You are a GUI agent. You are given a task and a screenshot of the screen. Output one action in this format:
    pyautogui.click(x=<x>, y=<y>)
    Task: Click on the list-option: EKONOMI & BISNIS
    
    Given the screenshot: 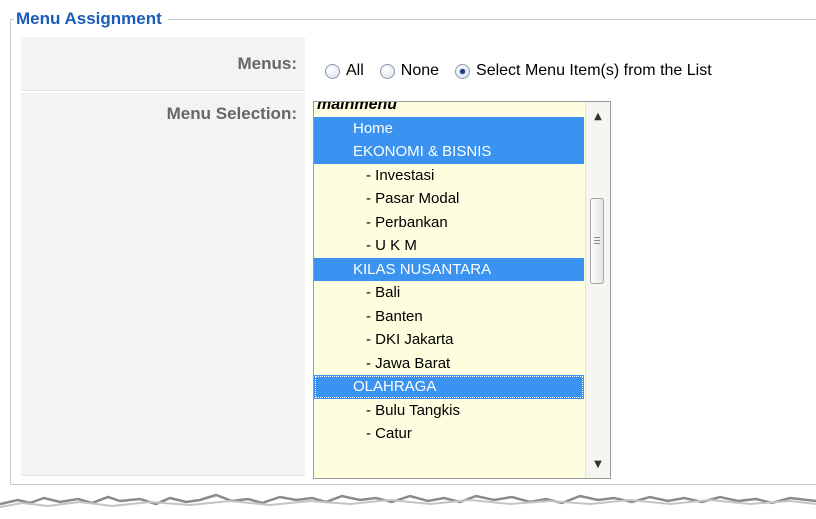 What is the action you would take?
    pyautogui.click(x=449, y=152)
    